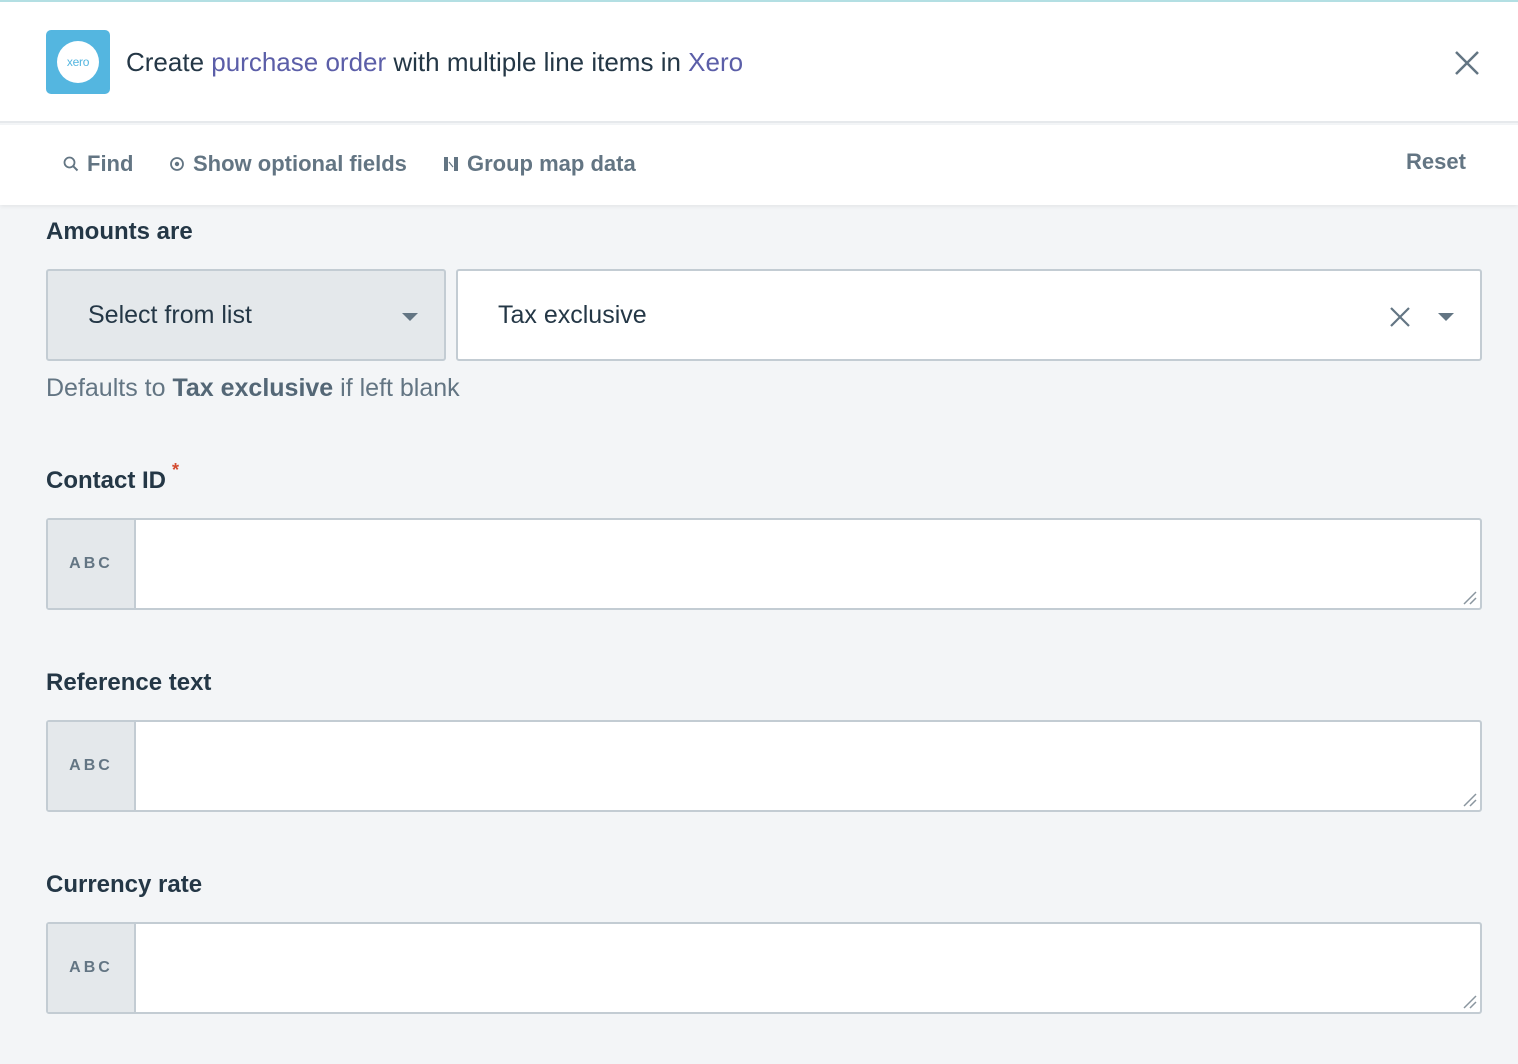 This screenshot has width=1518, height=1064. I want to click on group-map-icon, so click(451, 164).